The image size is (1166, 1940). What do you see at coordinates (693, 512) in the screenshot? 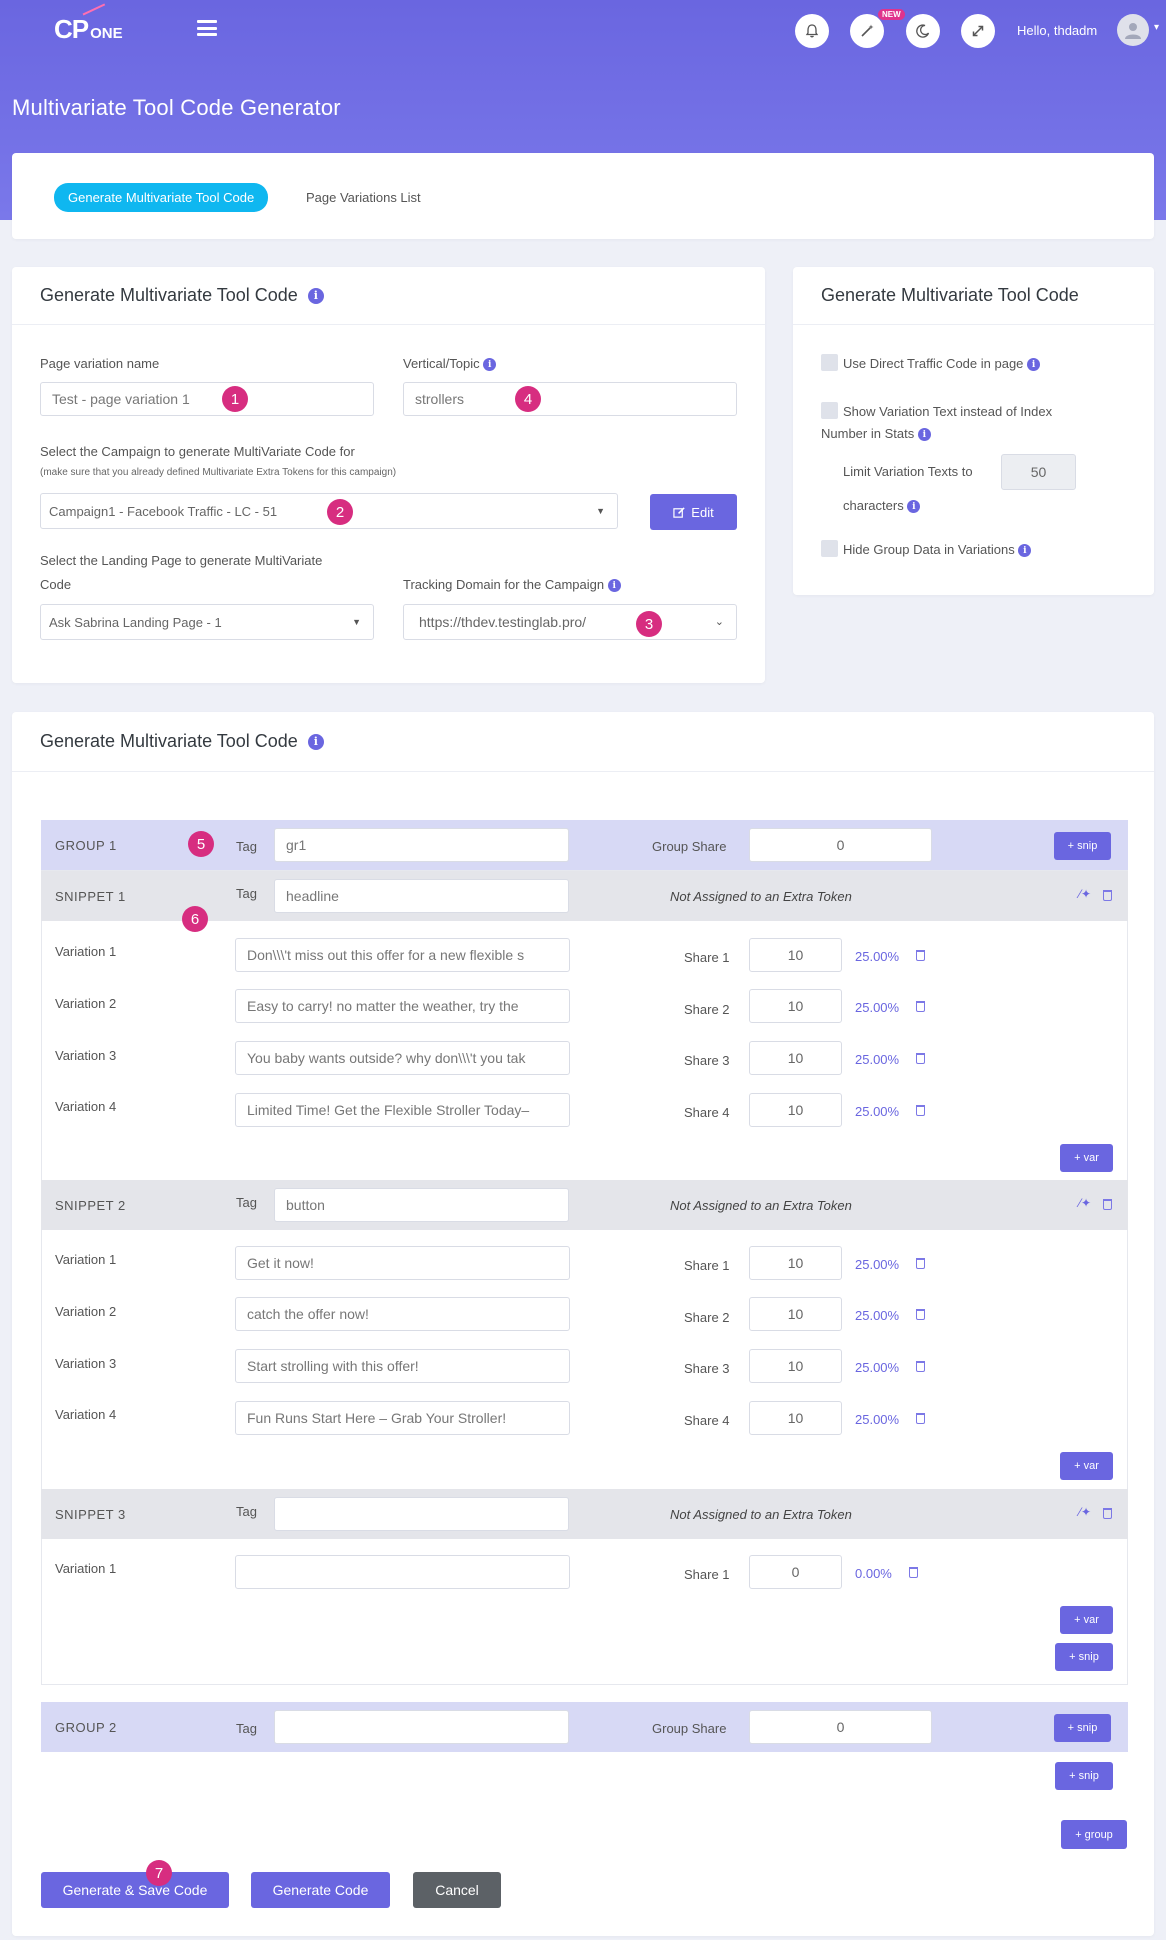
I see `edit-campaign-button: Edit` at bounding box center [693, 512].